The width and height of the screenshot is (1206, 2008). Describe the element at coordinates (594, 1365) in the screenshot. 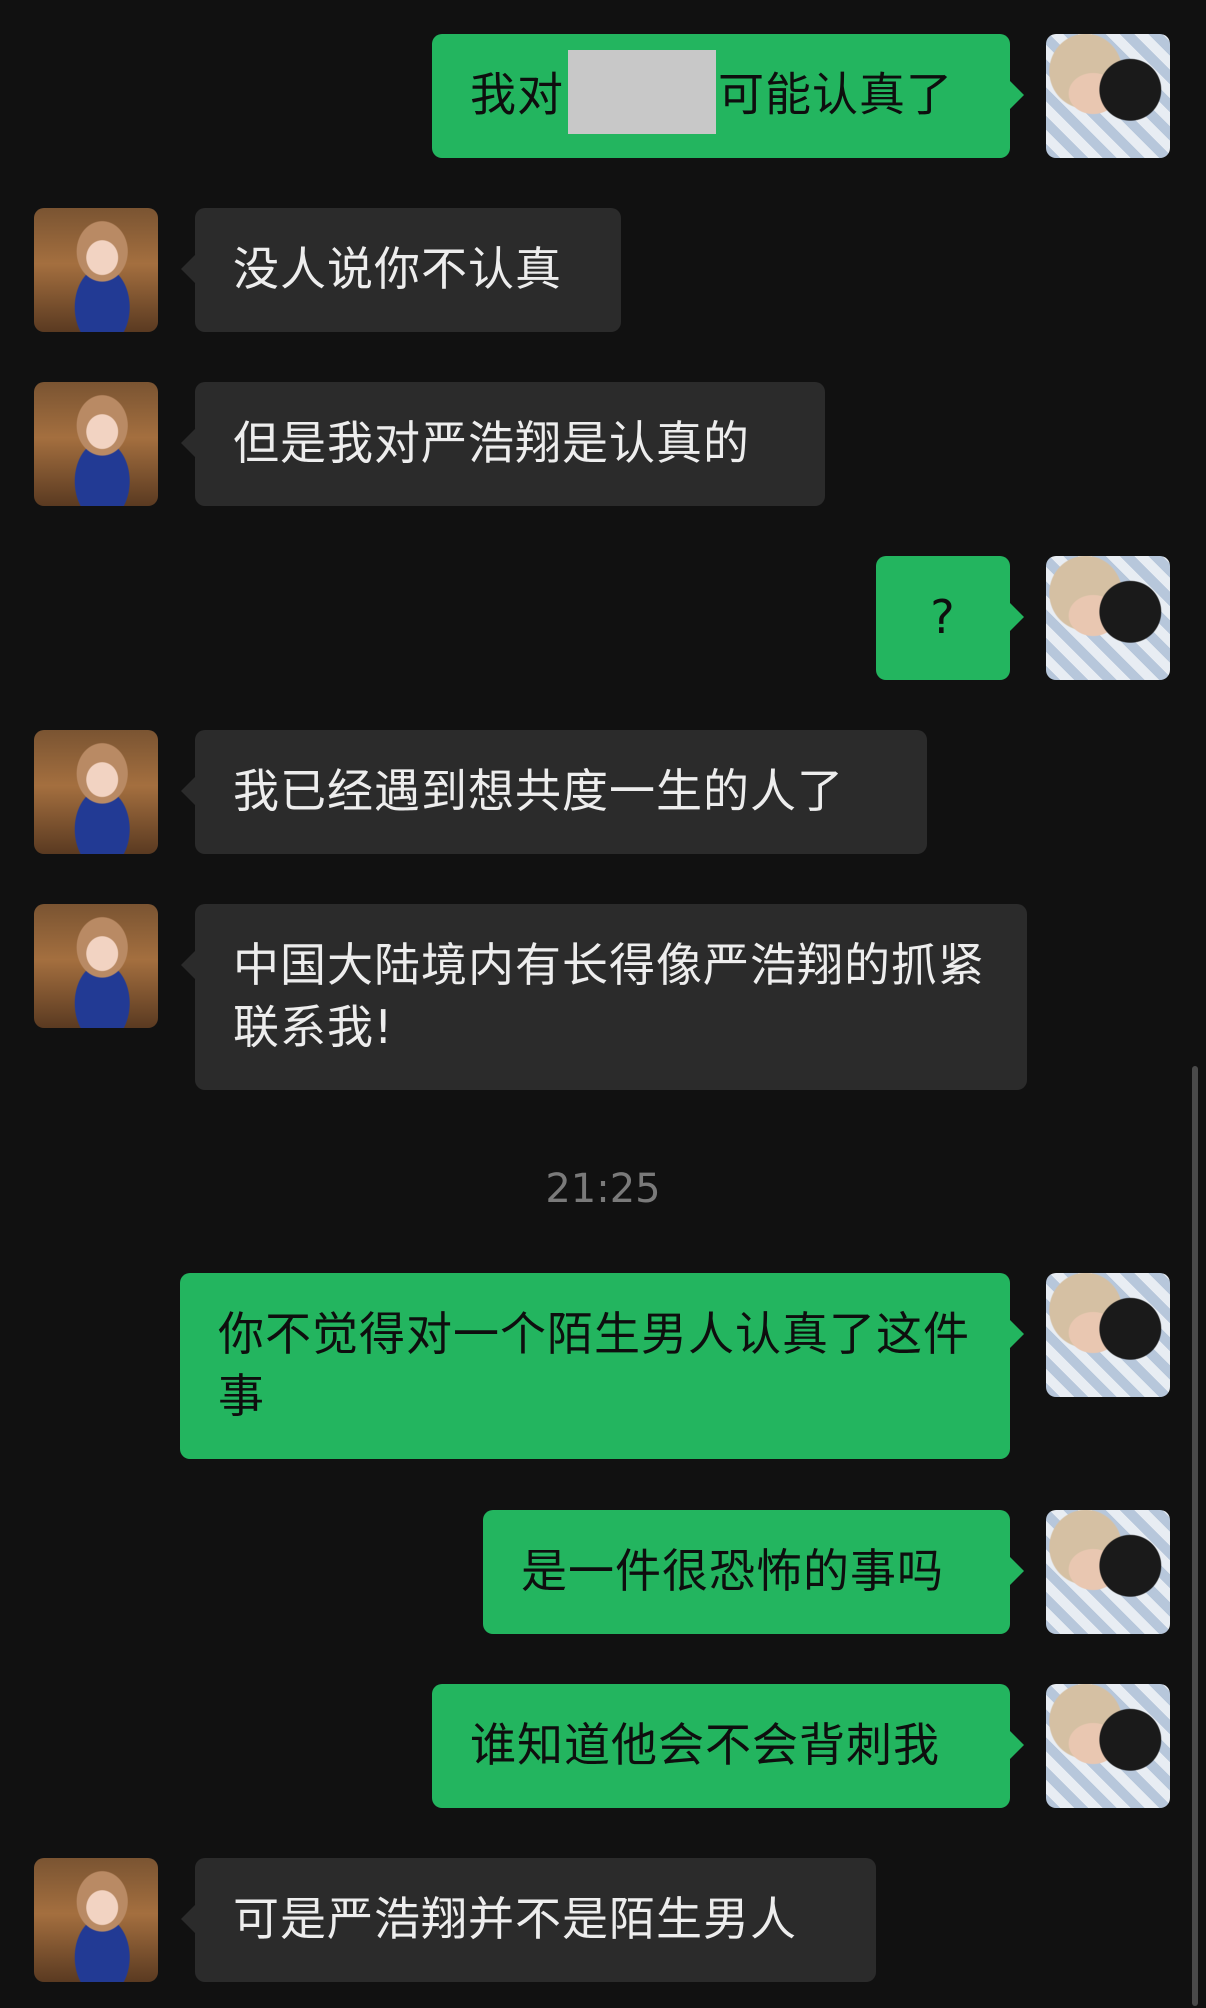

I see `message-text: 你不觉得对一个陌生男人认真了这件事` at that location.